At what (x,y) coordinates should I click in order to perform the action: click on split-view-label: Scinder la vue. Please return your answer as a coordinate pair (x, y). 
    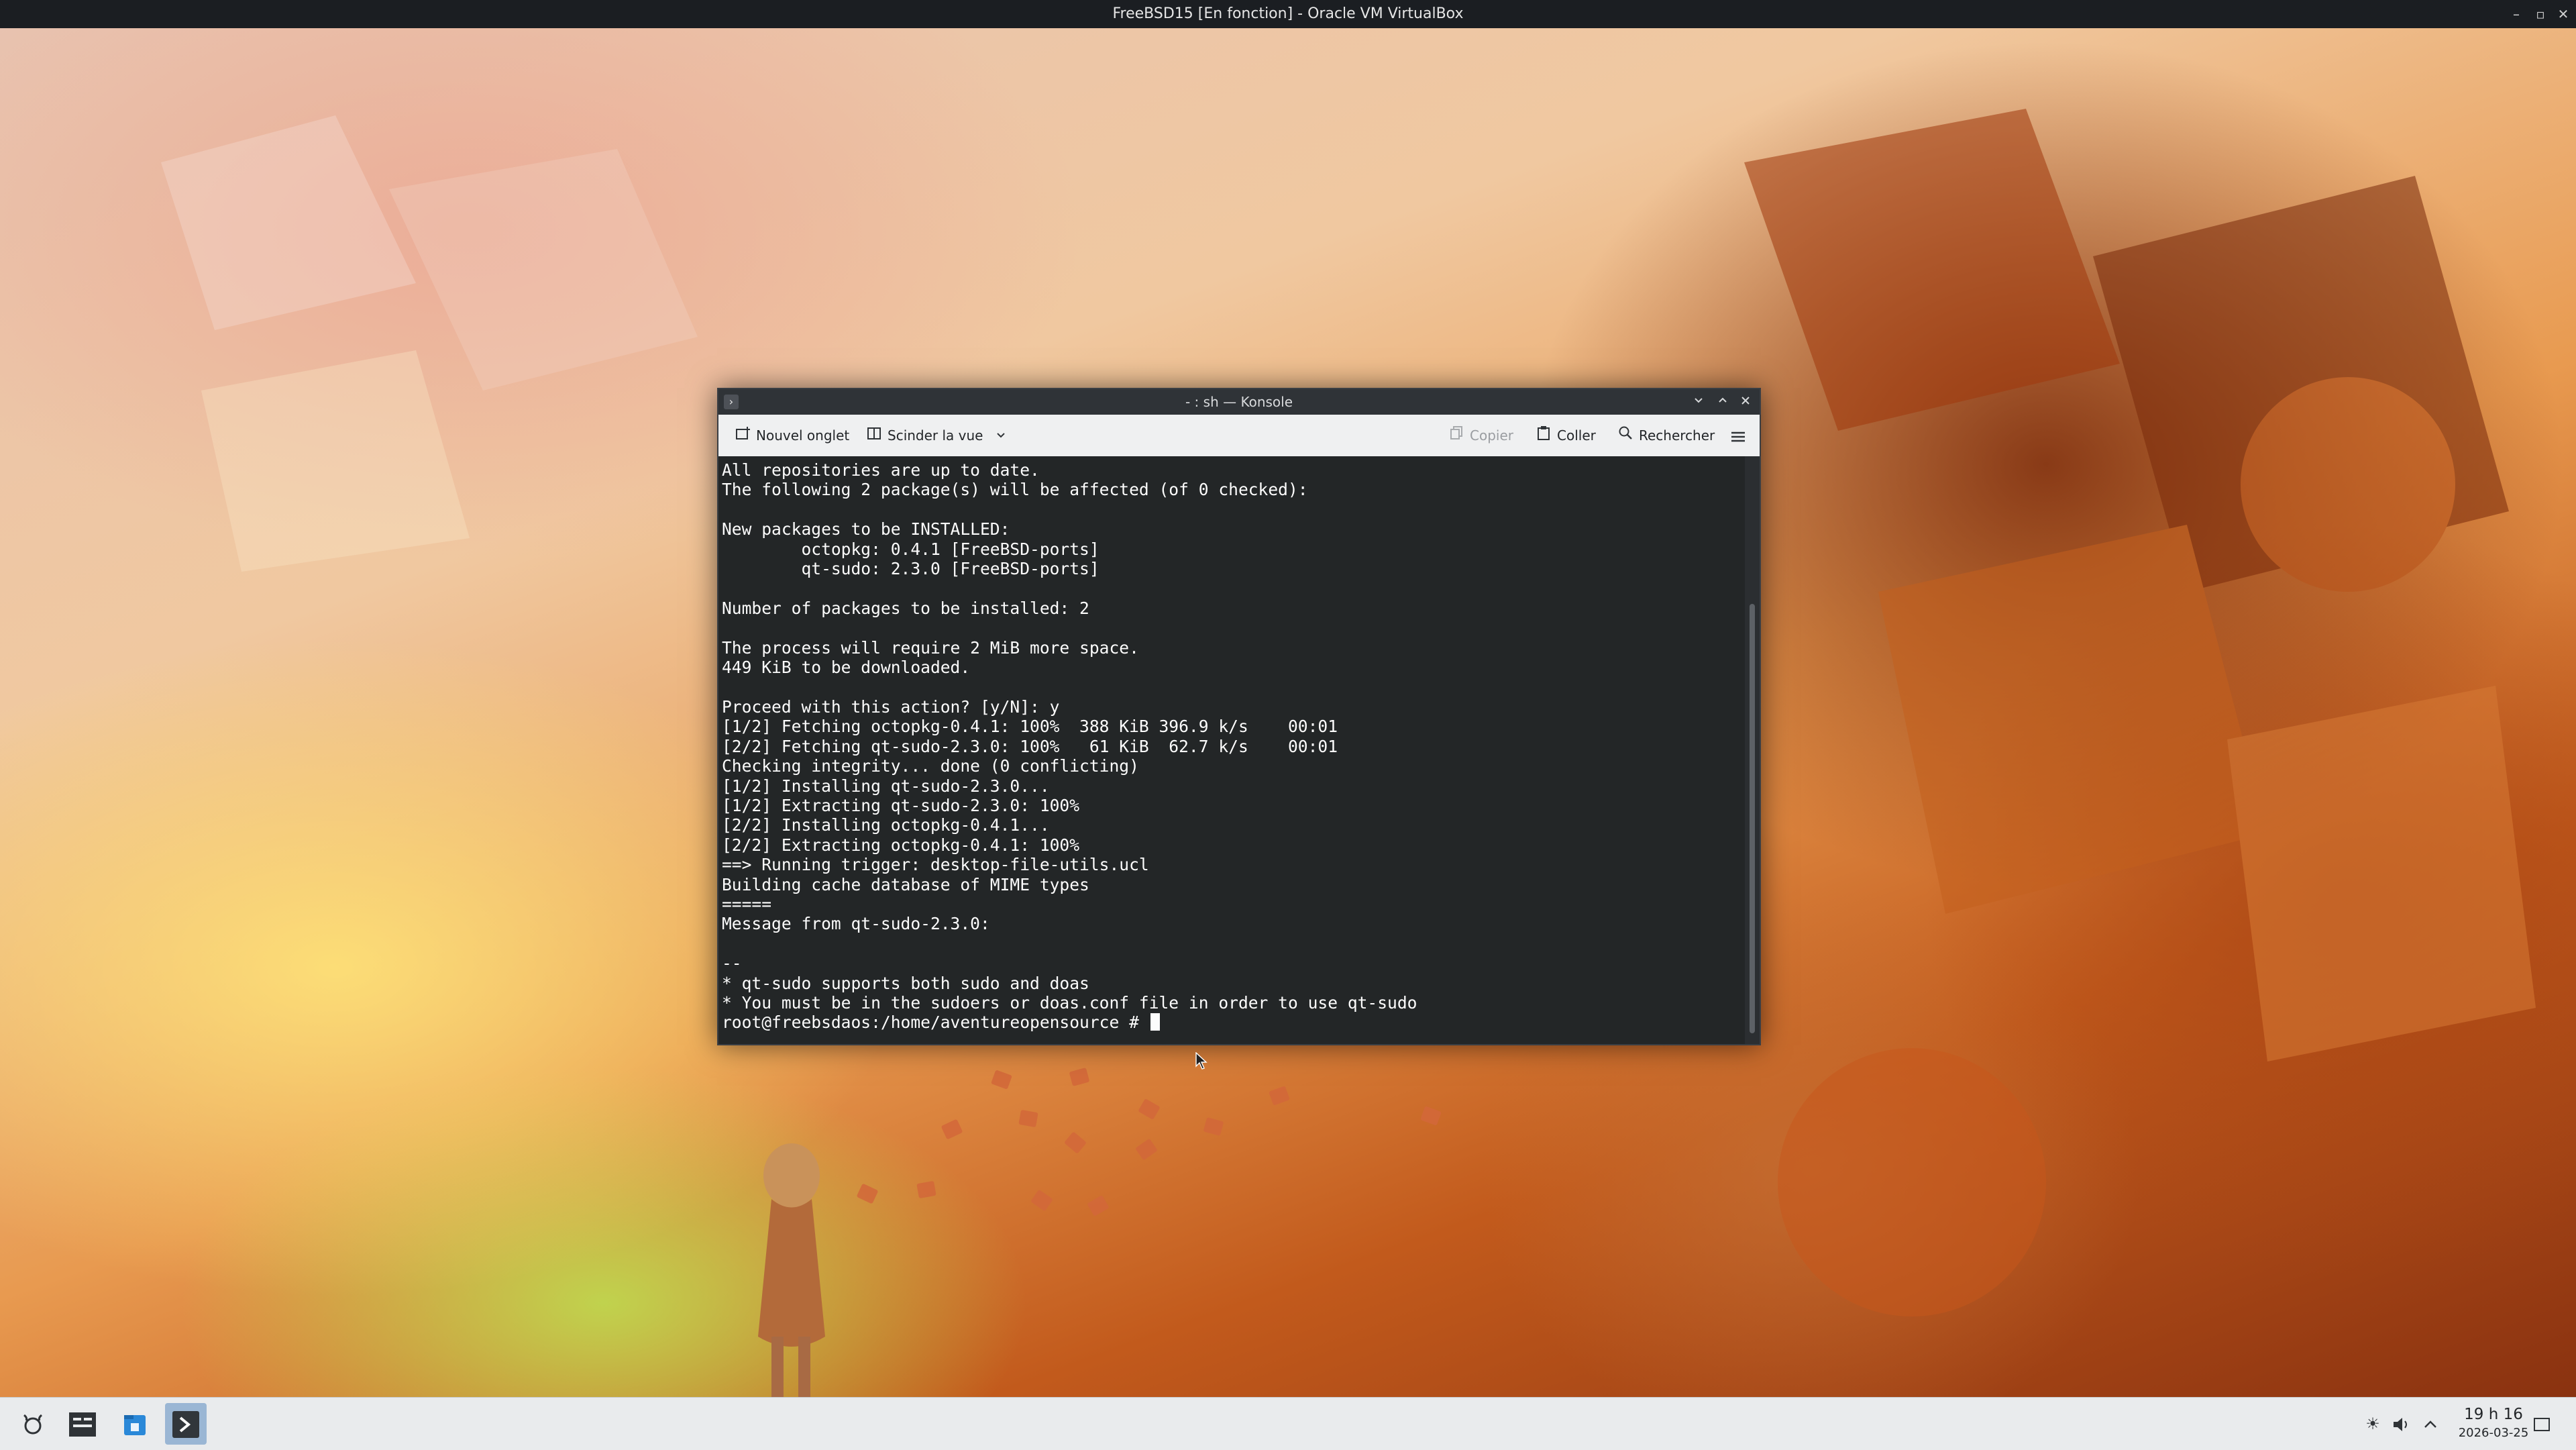
    Looking at the image, I should click on (935, 435).